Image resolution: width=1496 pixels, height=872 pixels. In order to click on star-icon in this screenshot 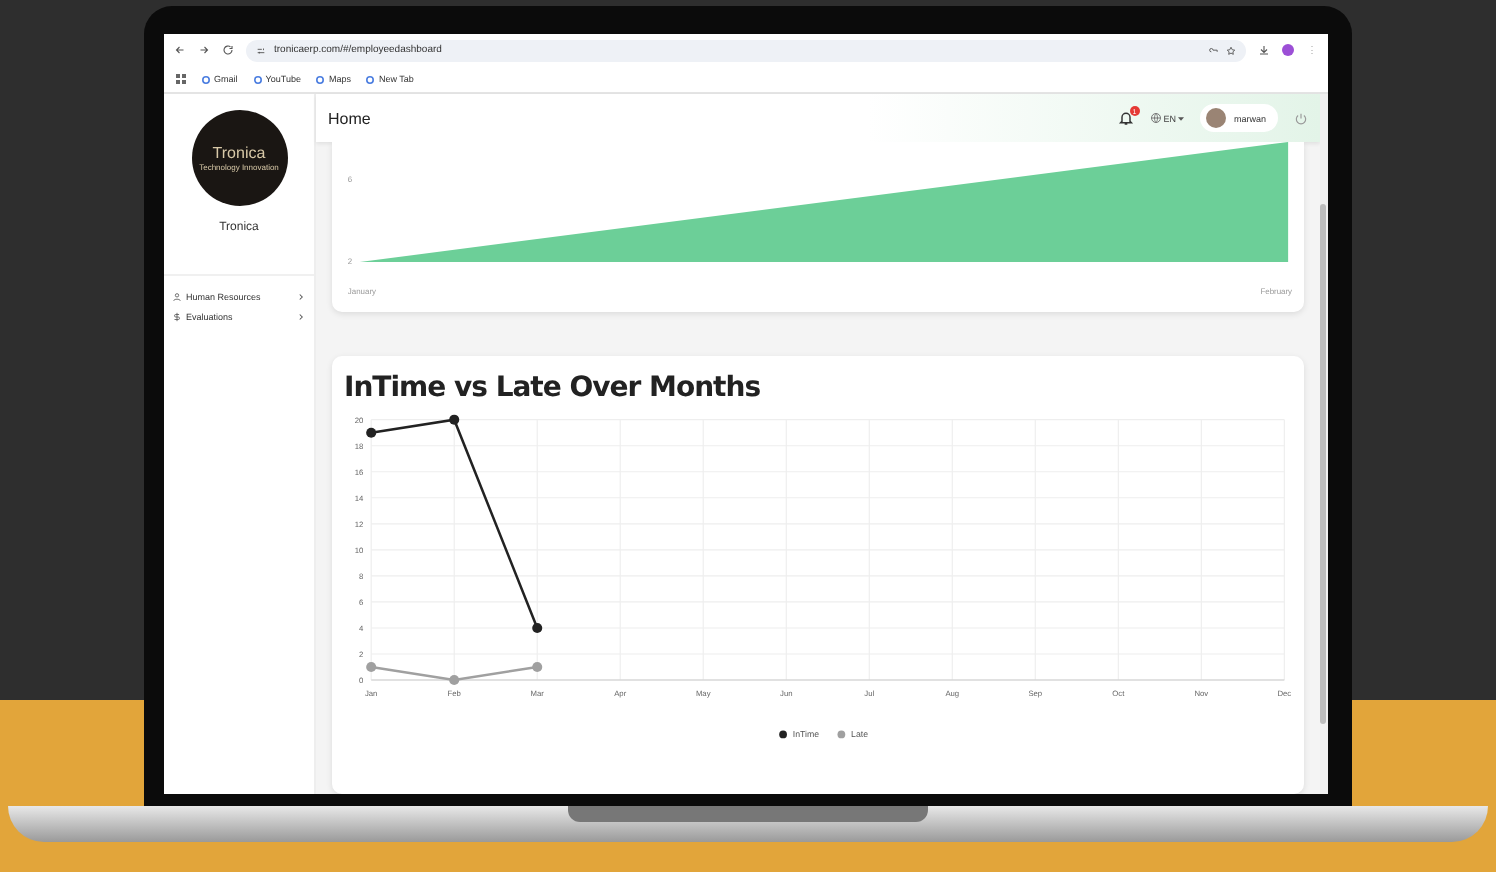, I will do `click(1231, 50)`.